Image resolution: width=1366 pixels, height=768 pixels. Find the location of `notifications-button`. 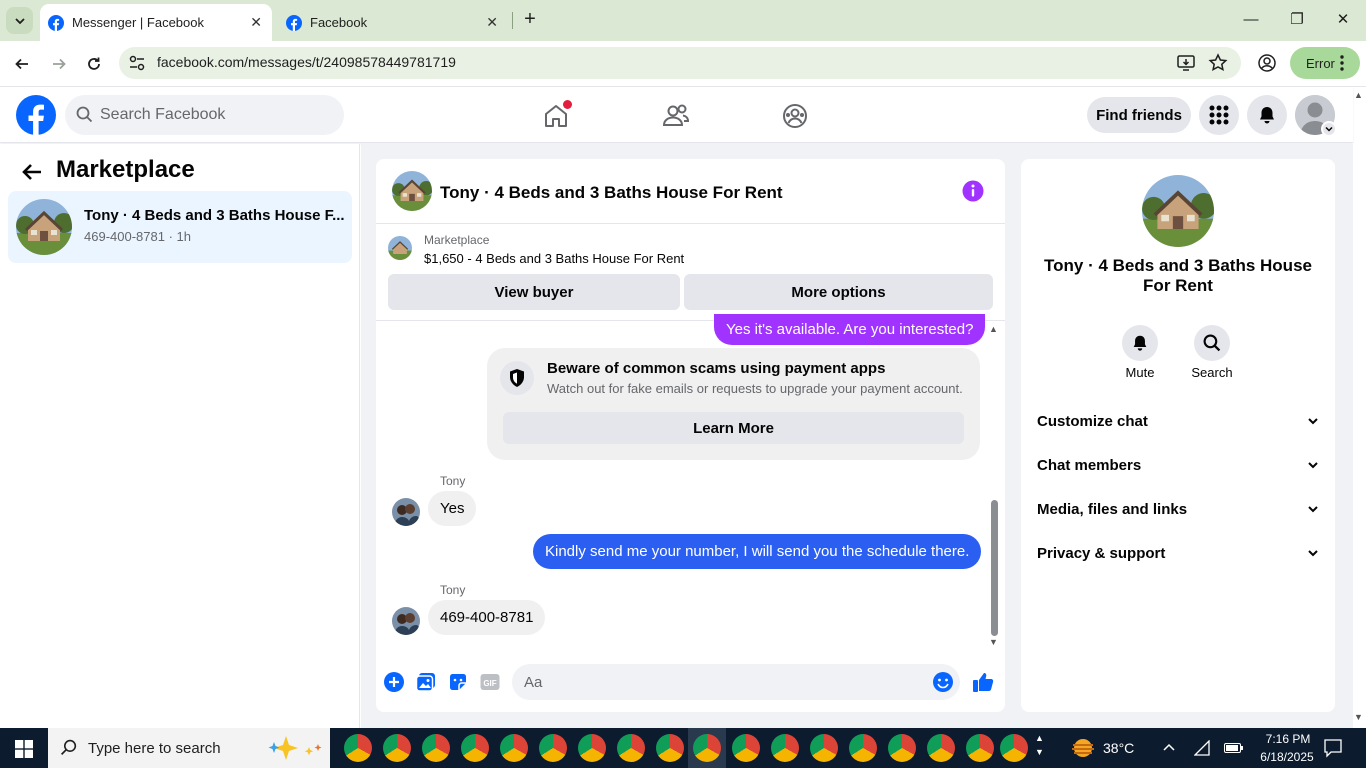

notifications-button is located at coordinates (1267, 115).